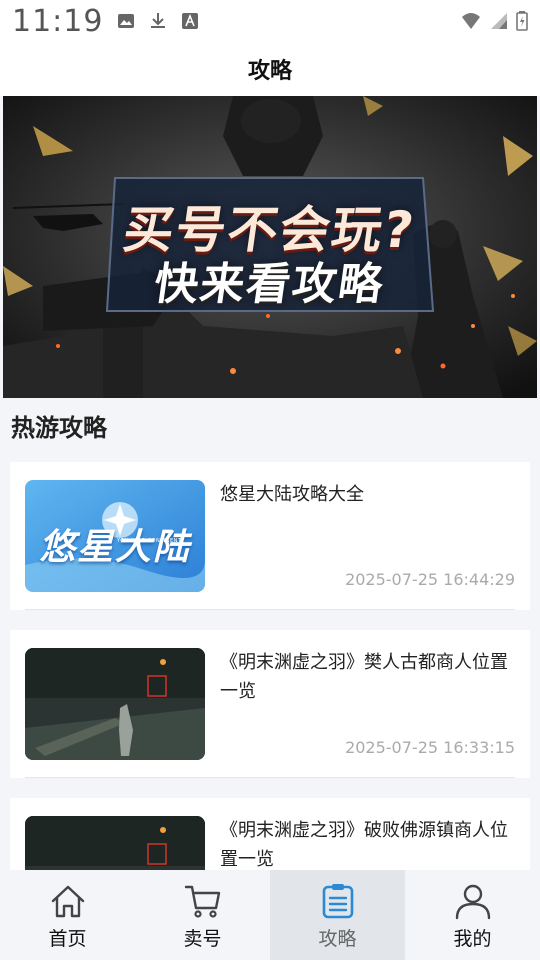  What do you see at coordinates (58, 21) in the screenshot?
I see `status-time: 11:19` at bounding box center [58, 21].